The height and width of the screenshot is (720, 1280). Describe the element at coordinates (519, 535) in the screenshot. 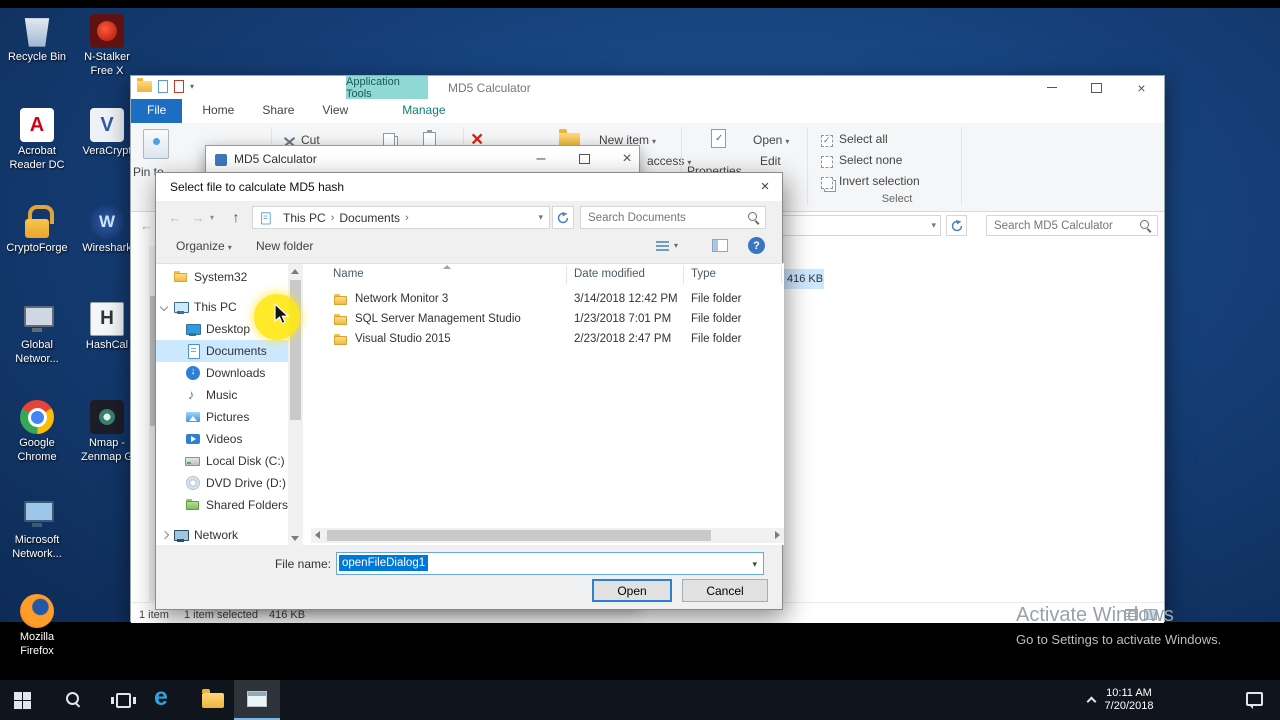

I see `scrollbar-thumb` at that location.